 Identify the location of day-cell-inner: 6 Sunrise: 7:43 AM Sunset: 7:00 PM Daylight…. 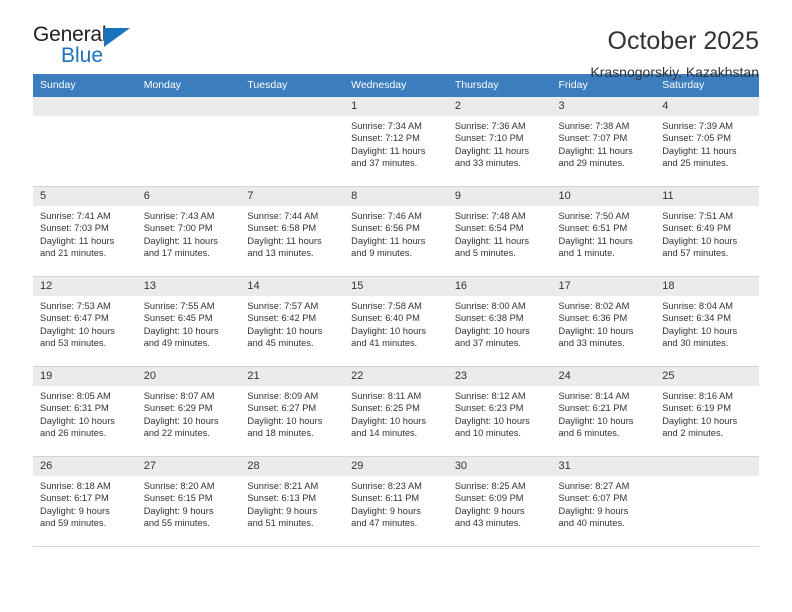
(188, 231).